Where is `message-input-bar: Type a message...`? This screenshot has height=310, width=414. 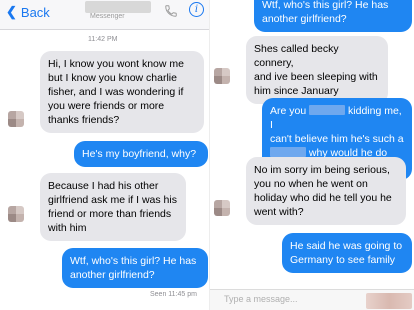 message-input-bar: Type a message... is located at coordinates (312, 299).